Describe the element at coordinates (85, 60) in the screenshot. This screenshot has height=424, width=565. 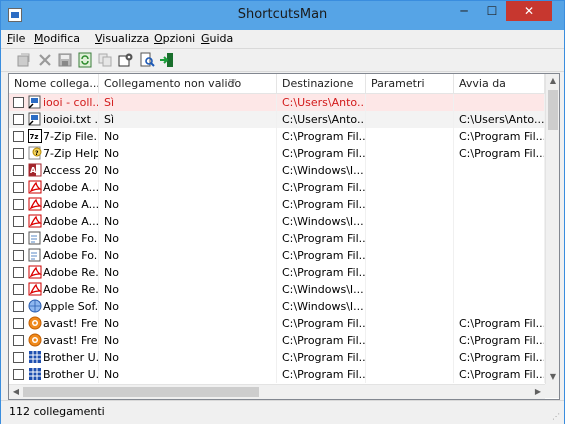
I see `refresh-icon` at that location.